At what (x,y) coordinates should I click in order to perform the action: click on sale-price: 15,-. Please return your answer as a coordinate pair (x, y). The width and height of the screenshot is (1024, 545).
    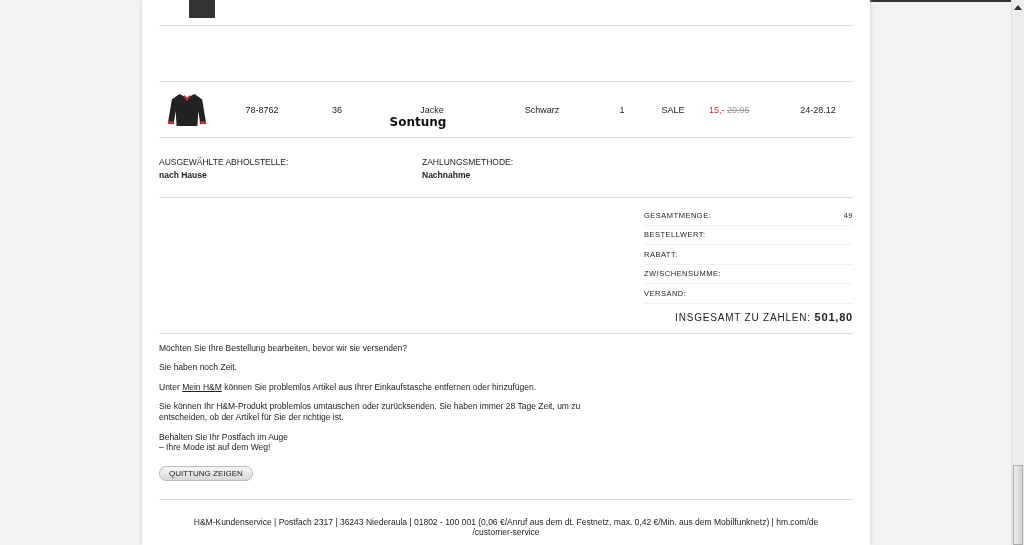
    Looking at the image, I should click on (717, 109).